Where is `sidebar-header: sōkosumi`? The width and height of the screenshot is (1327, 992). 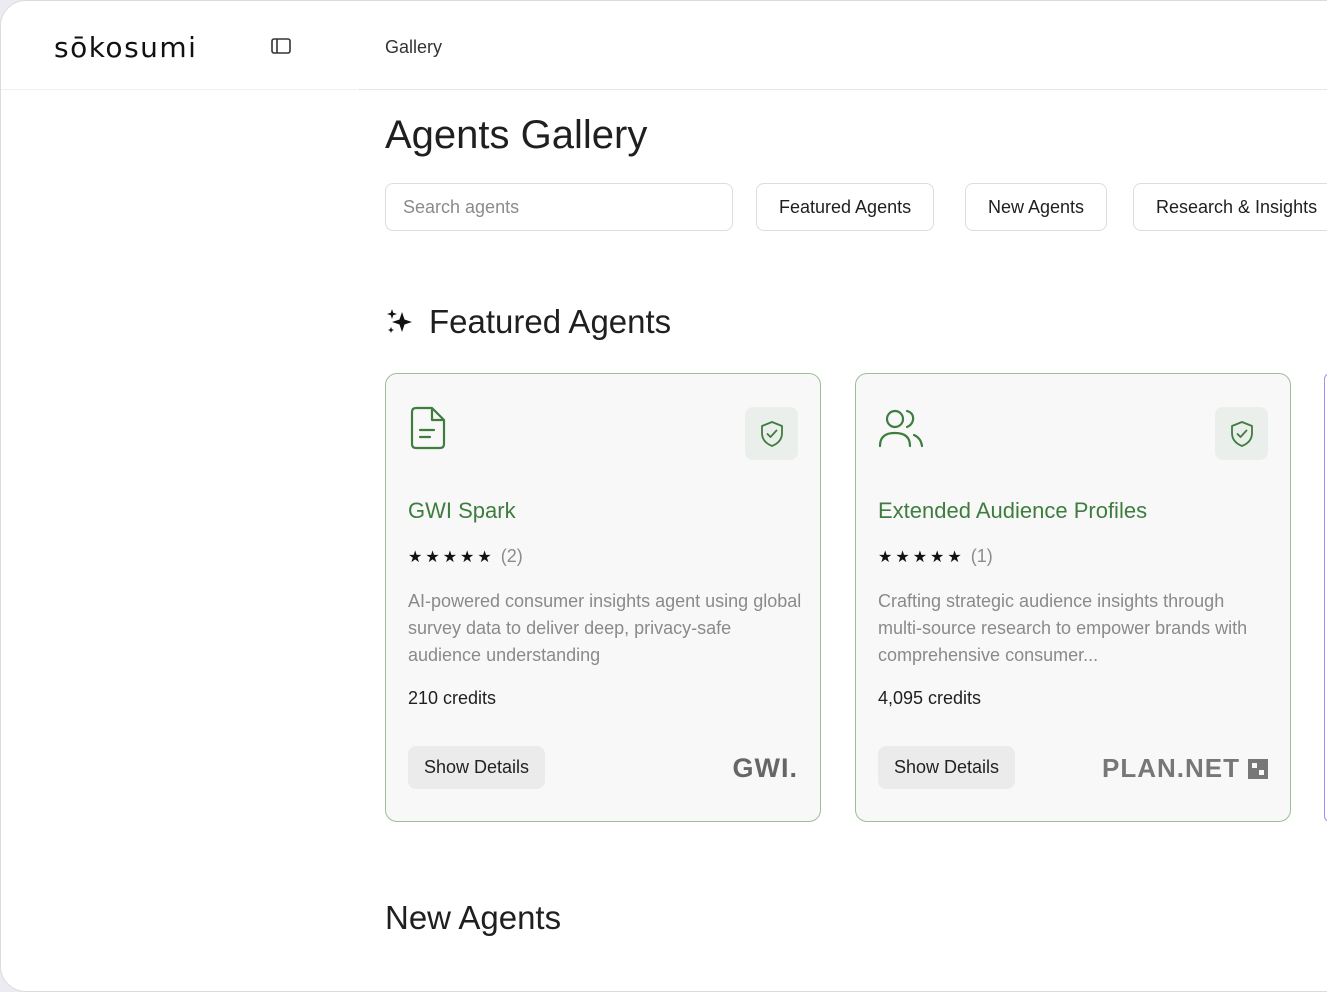 sidebar-header: sōkosumi is located at coordinates (179, 45).